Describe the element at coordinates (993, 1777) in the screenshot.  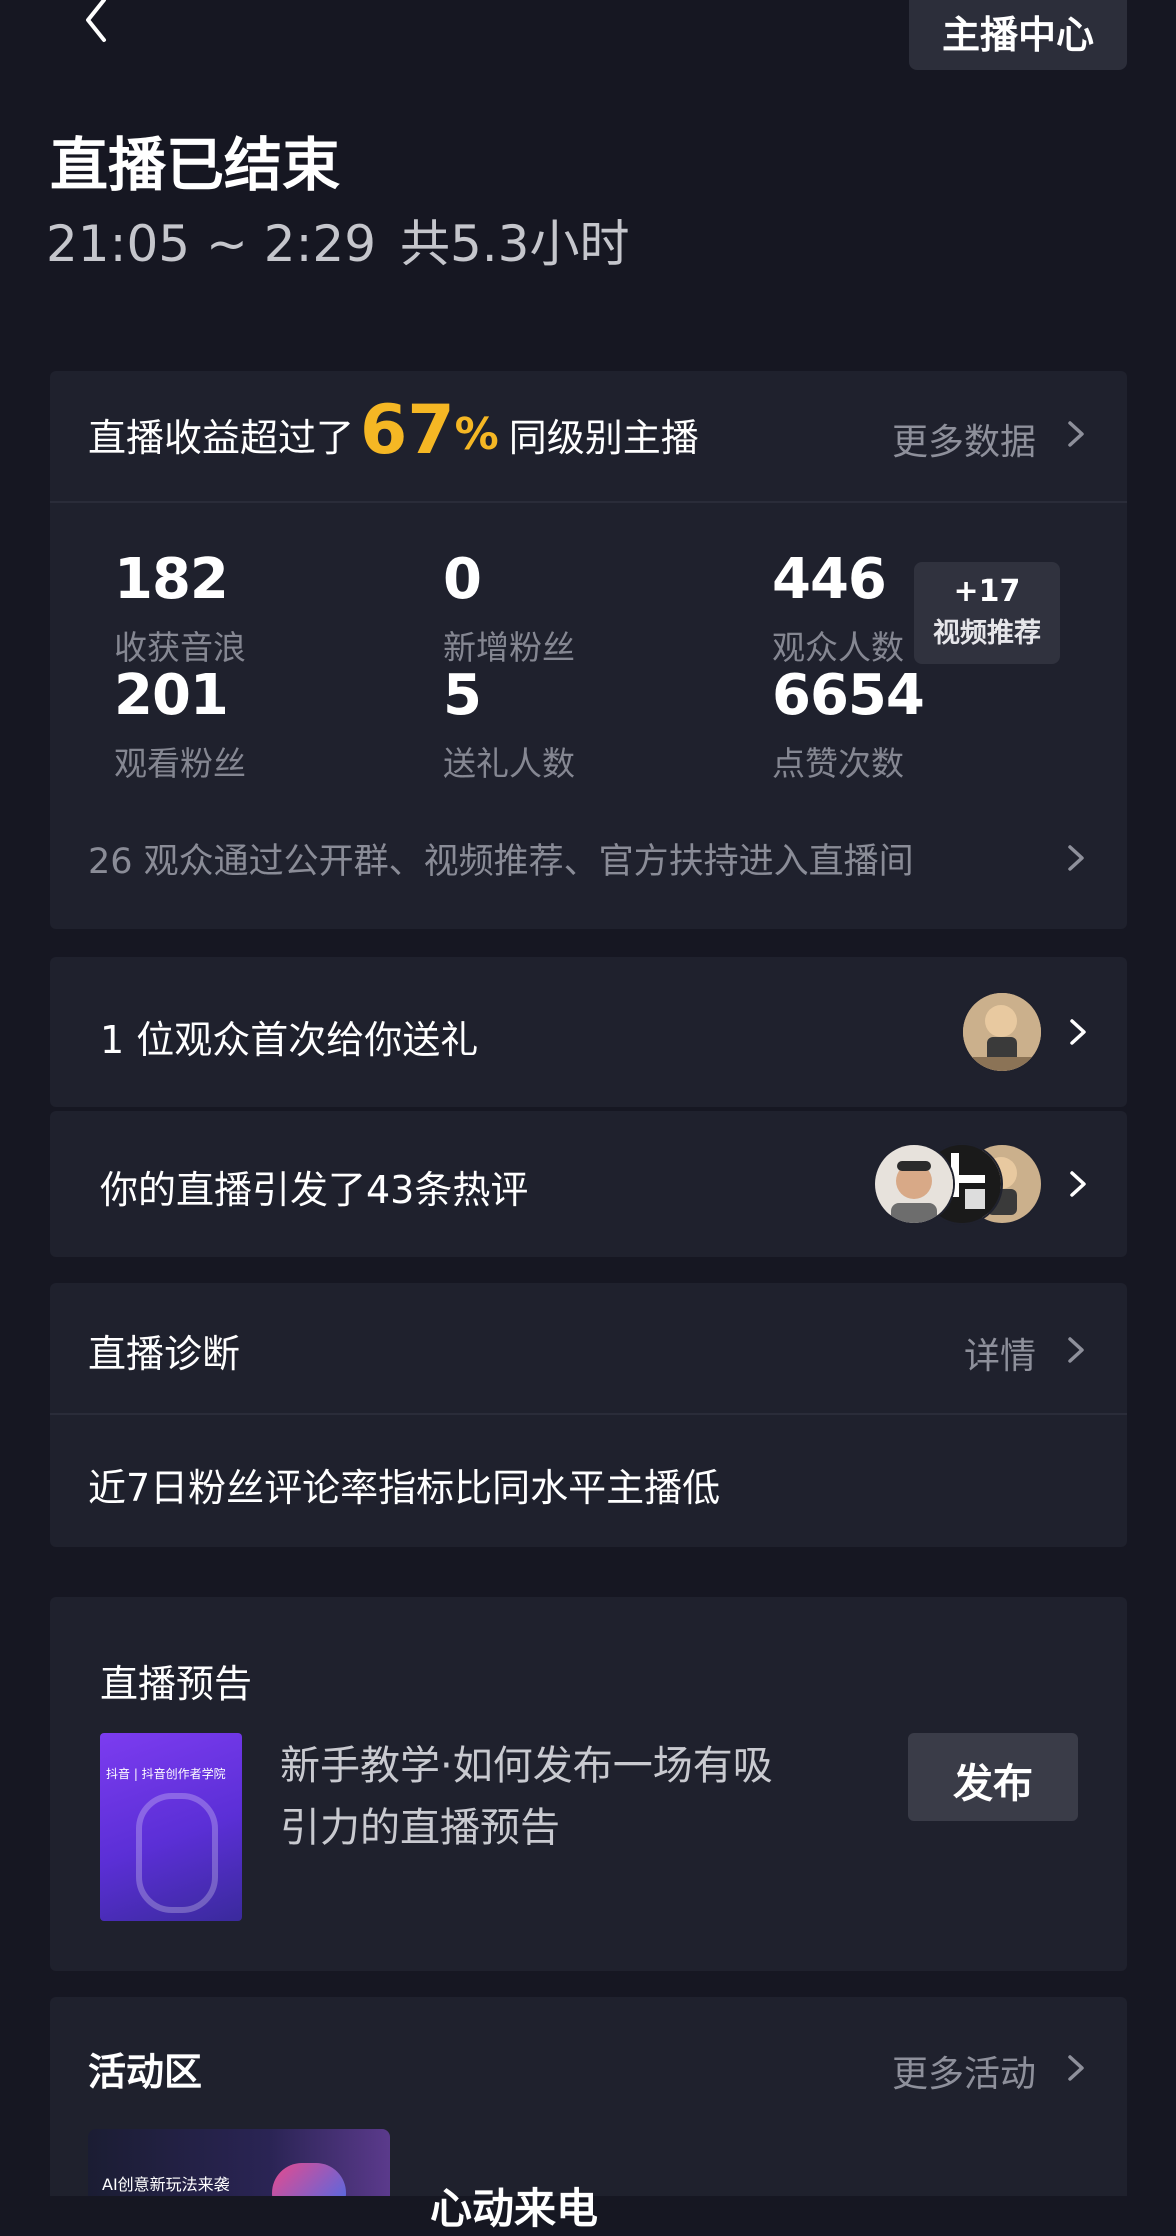
I see `publish-button: 发布` at that location.